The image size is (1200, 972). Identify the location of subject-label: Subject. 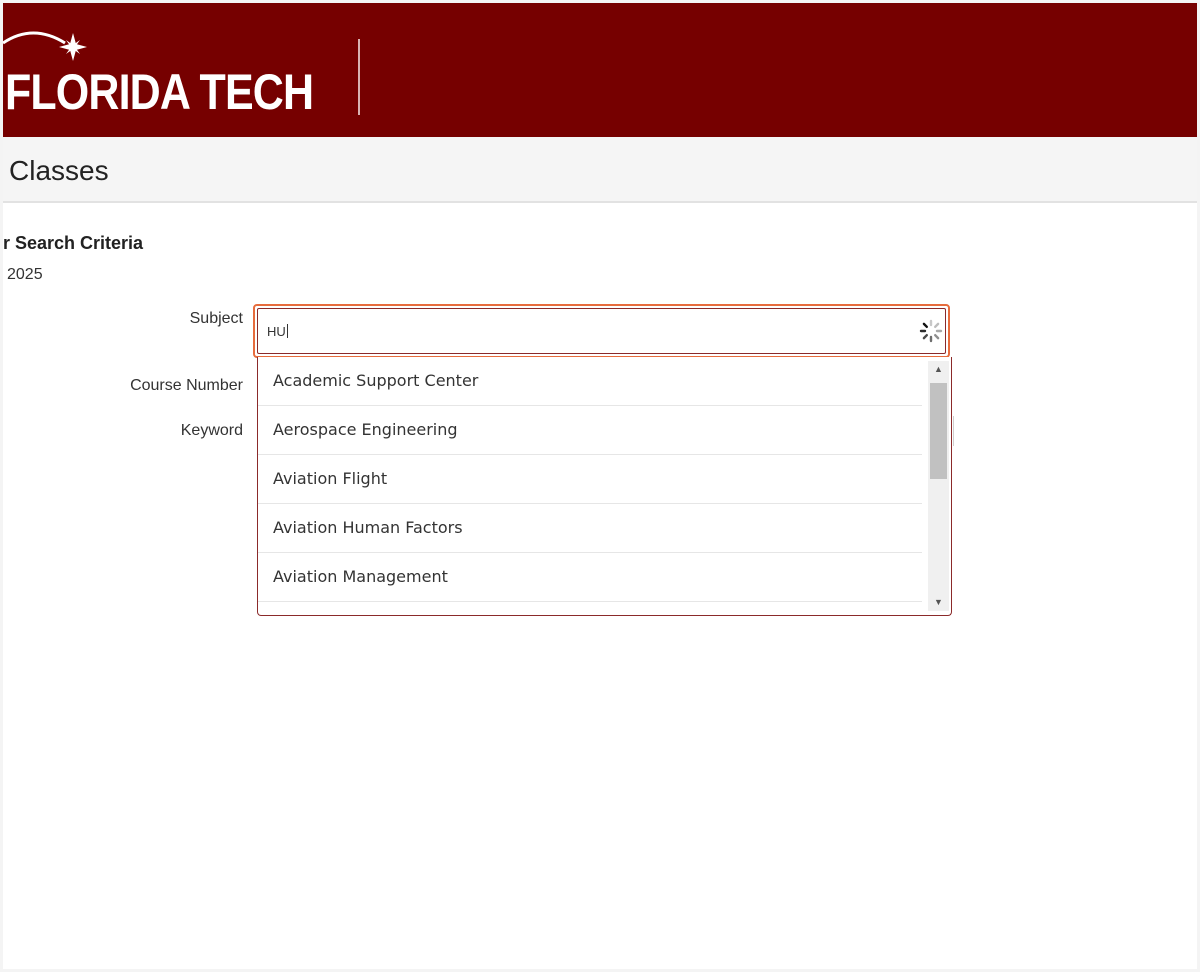
(216, 318).